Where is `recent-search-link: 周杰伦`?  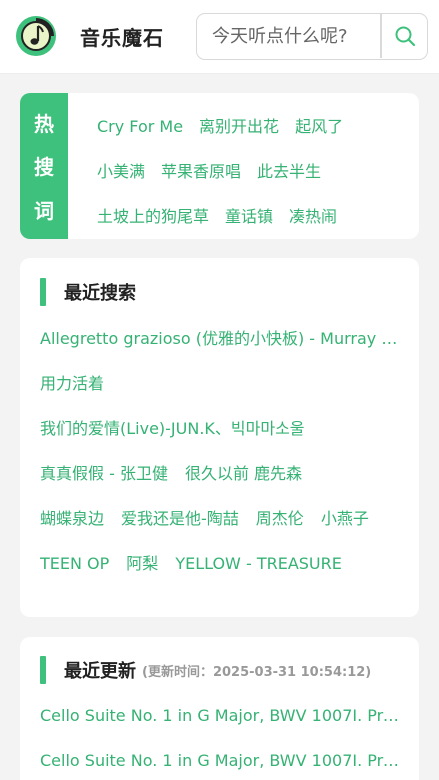
recent-search-link: 周杰伦 is located at coordinates (280, 518).